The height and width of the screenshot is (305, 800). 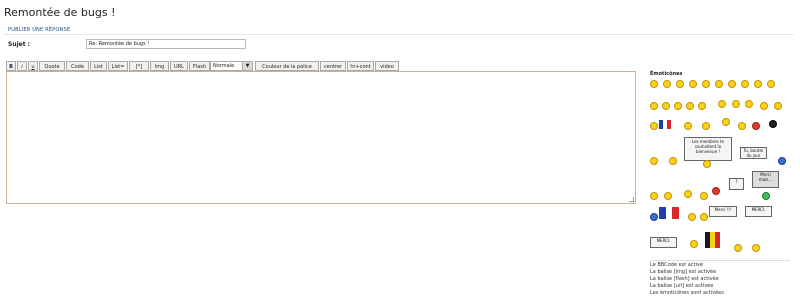 What do you see at coordinates (676, 265) in the screenshot?
I see `bbcode-status-line: Le BBCode est activé` at bounding box center [676, 265].